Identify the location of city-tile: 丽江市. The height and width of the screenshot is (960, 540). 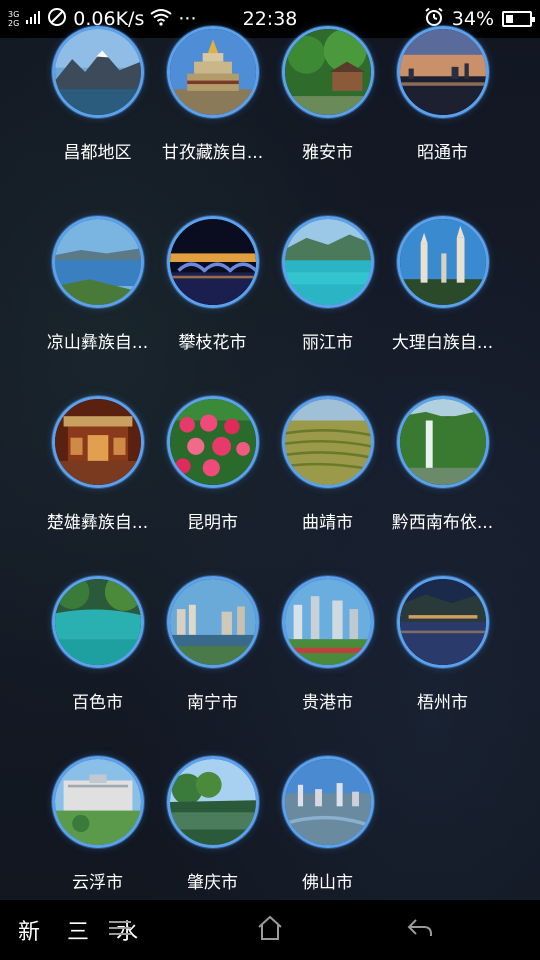
(327, 306).